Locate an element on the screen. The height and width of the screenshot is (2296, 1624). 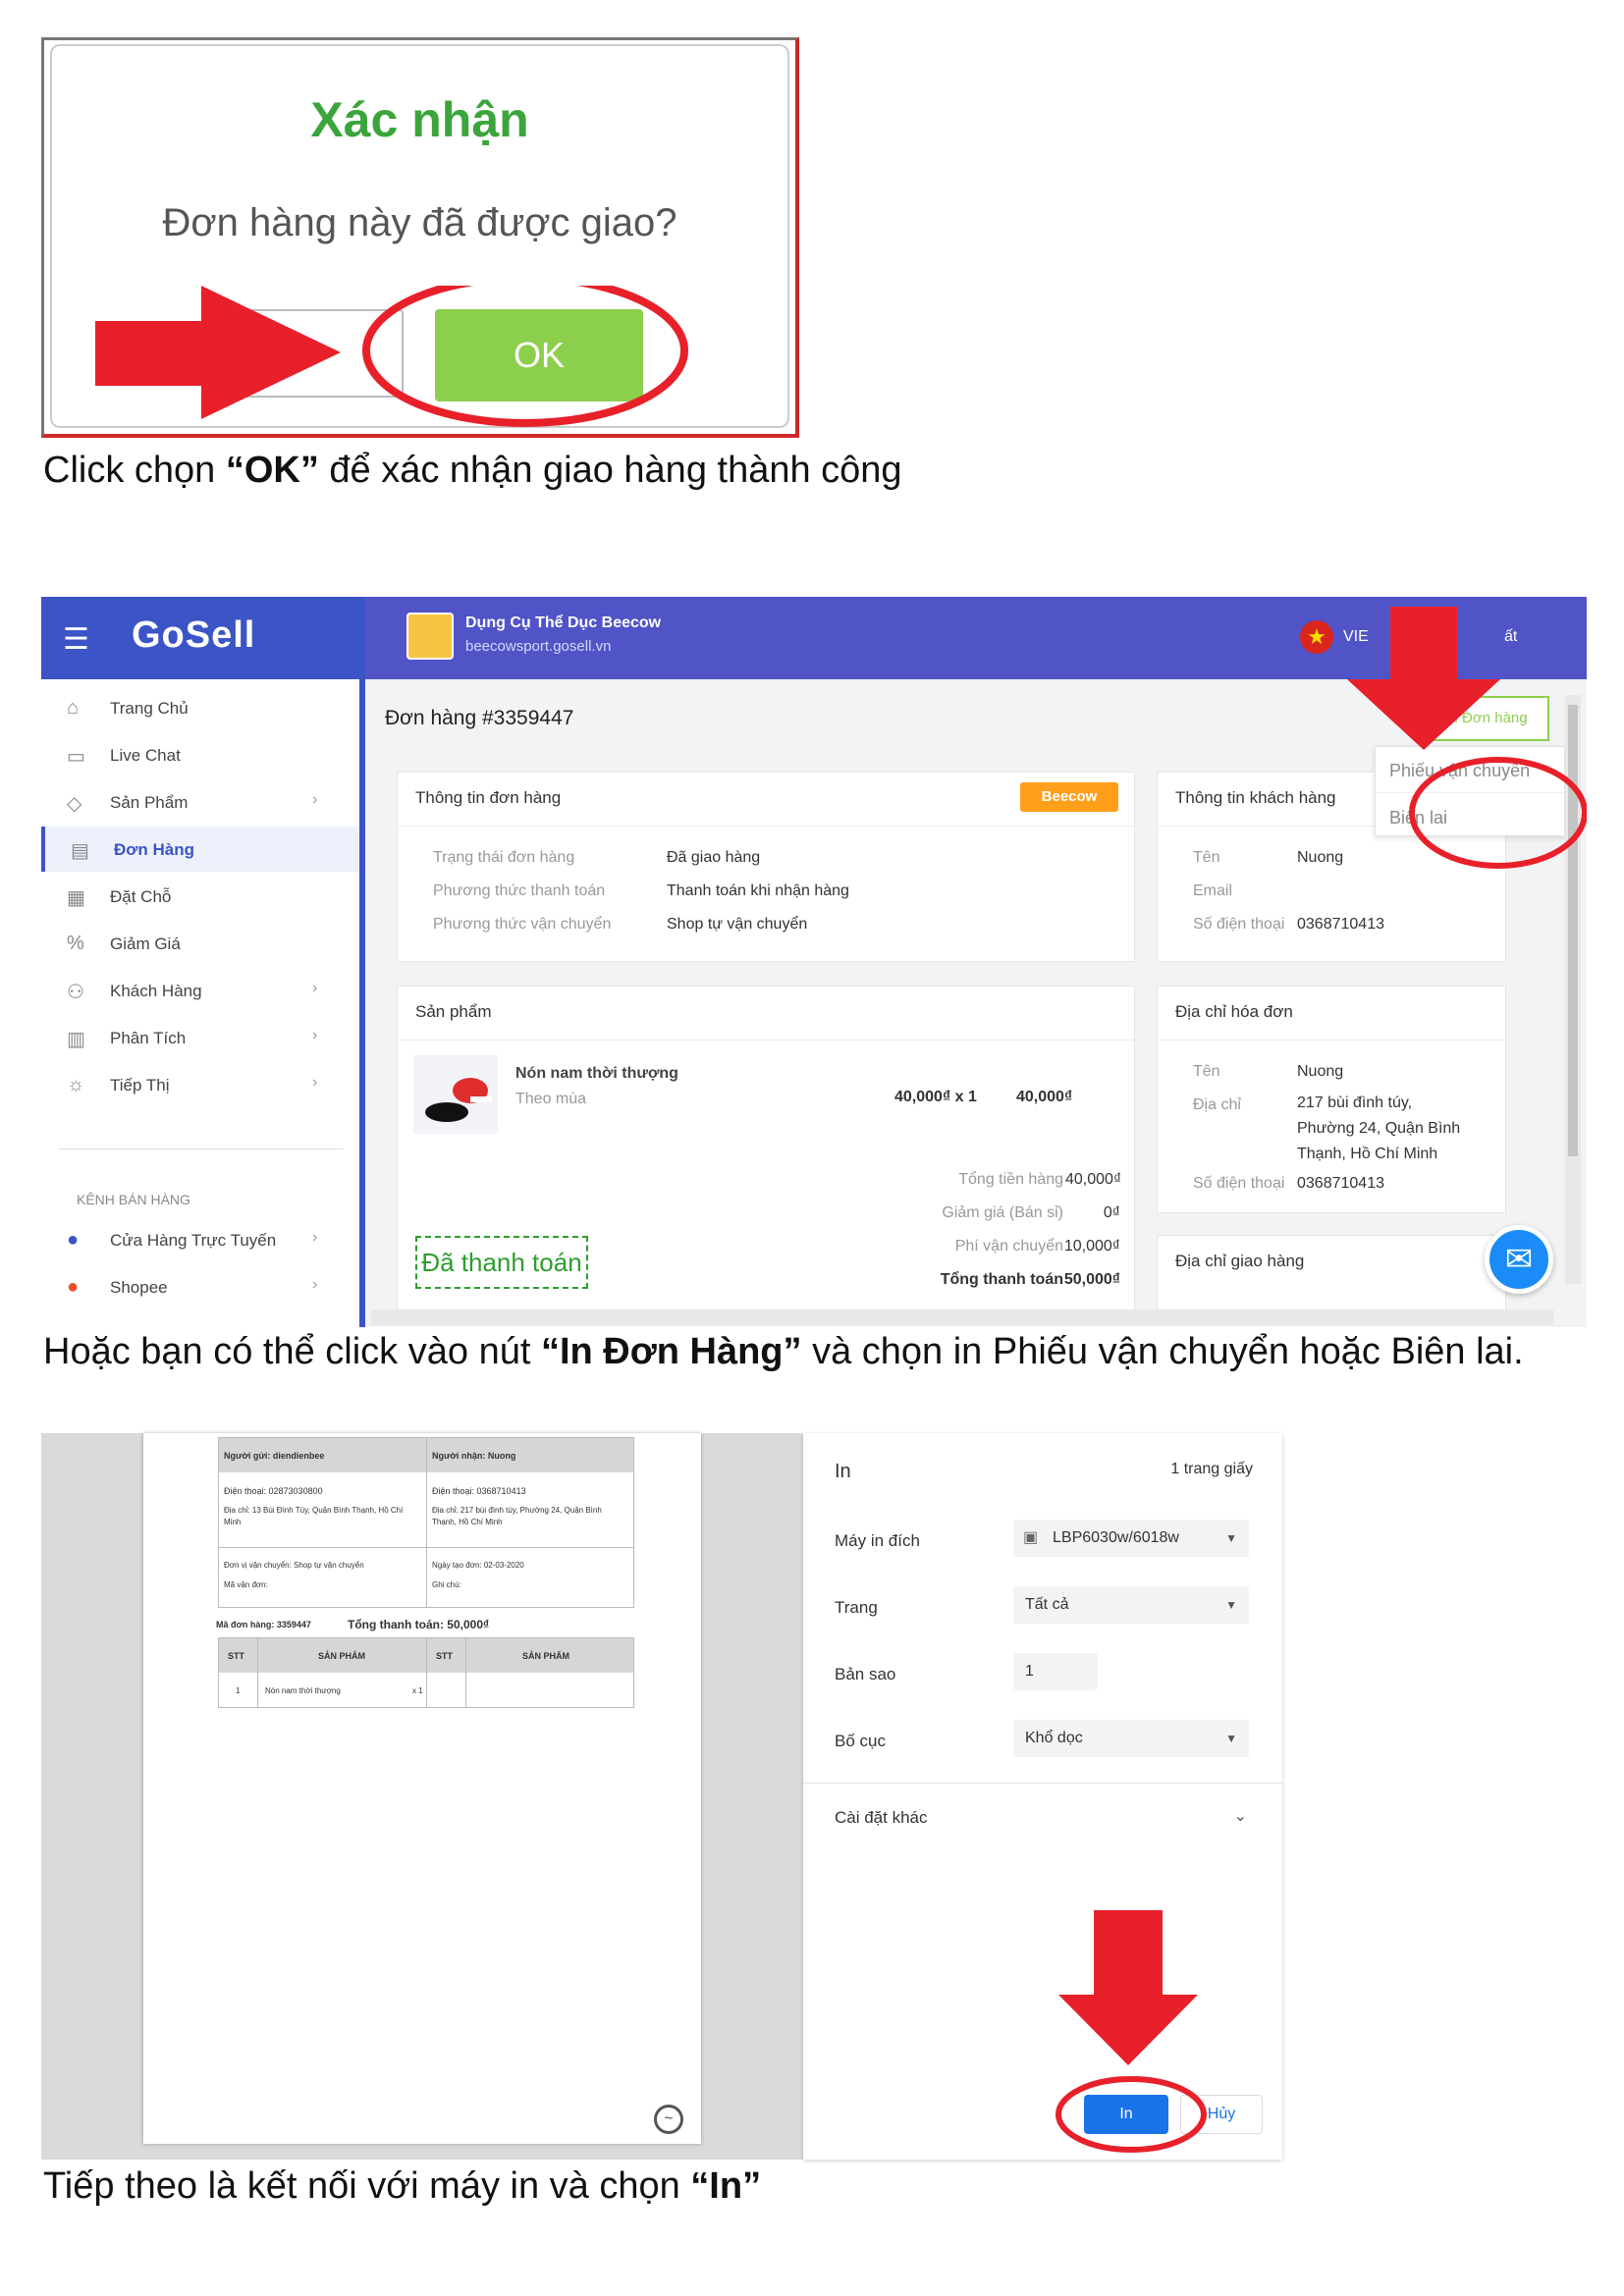
layout-select: Khổ dọc ▼ is located at coordinates (1131, 1738).